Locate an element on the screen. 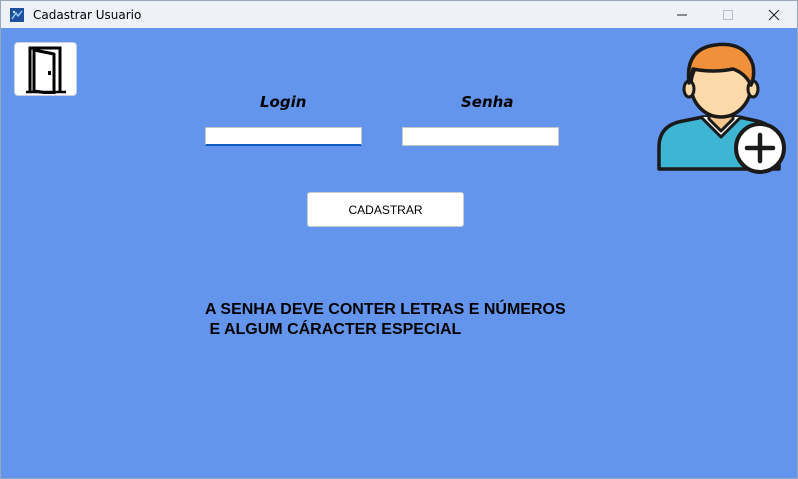 This screenshot has height=479, width=798. app-icon is located at coordinates (17, 15).